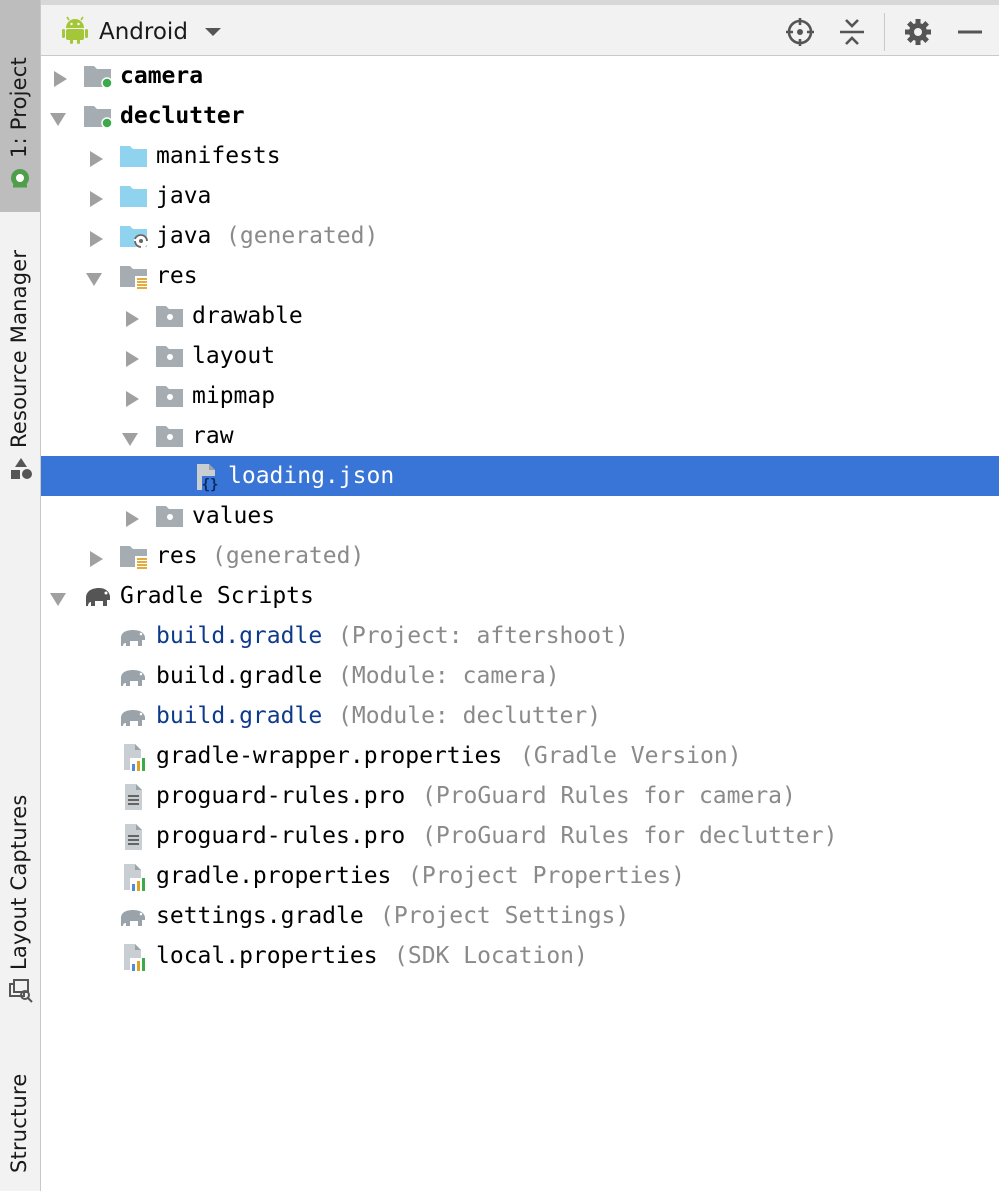 The height and width of the screenshot is (1191, 999). What do you see at coordinates (520, 196) in the screenshot?
I see `tree-row-java: java` at bounding box center [520, 196].